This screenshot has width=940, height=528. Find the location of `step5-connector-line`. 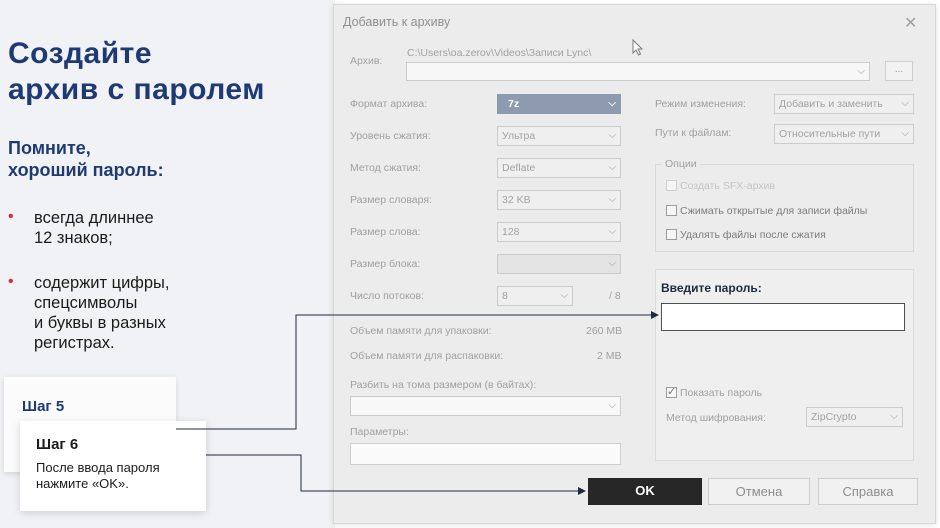

step5-connector-line is located at coordinates (417, 370).